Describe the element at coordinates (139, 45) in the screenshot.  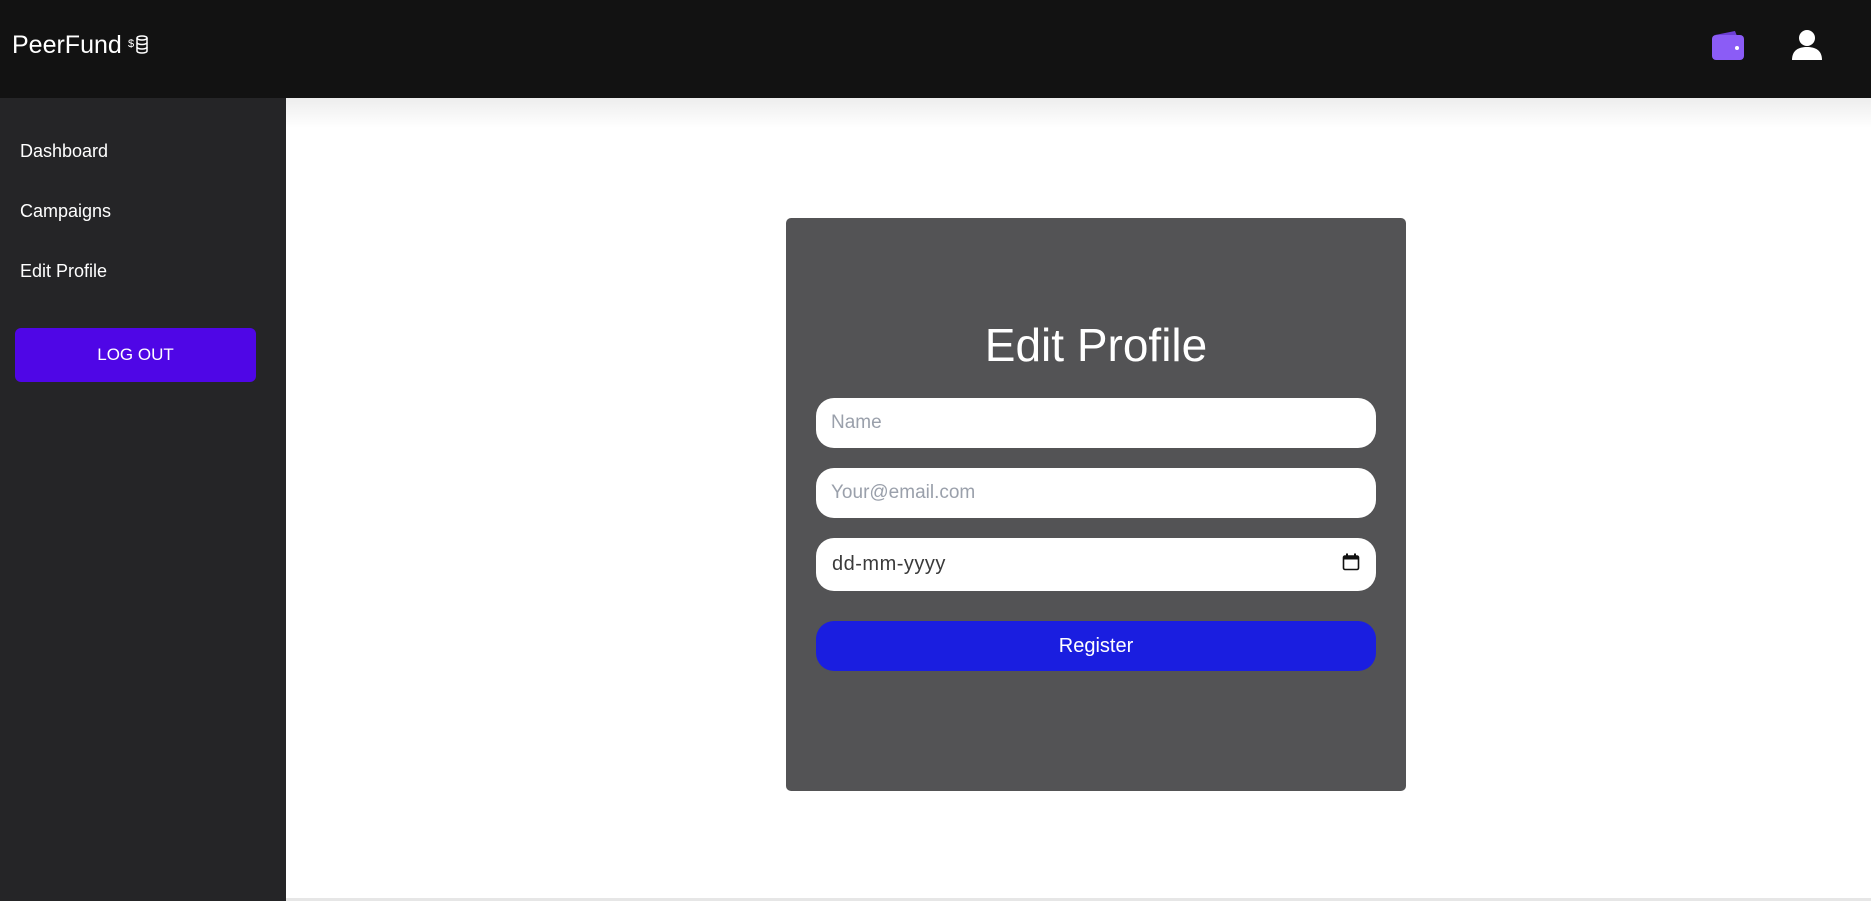
I see `coin-stack-icon: $` at that location.